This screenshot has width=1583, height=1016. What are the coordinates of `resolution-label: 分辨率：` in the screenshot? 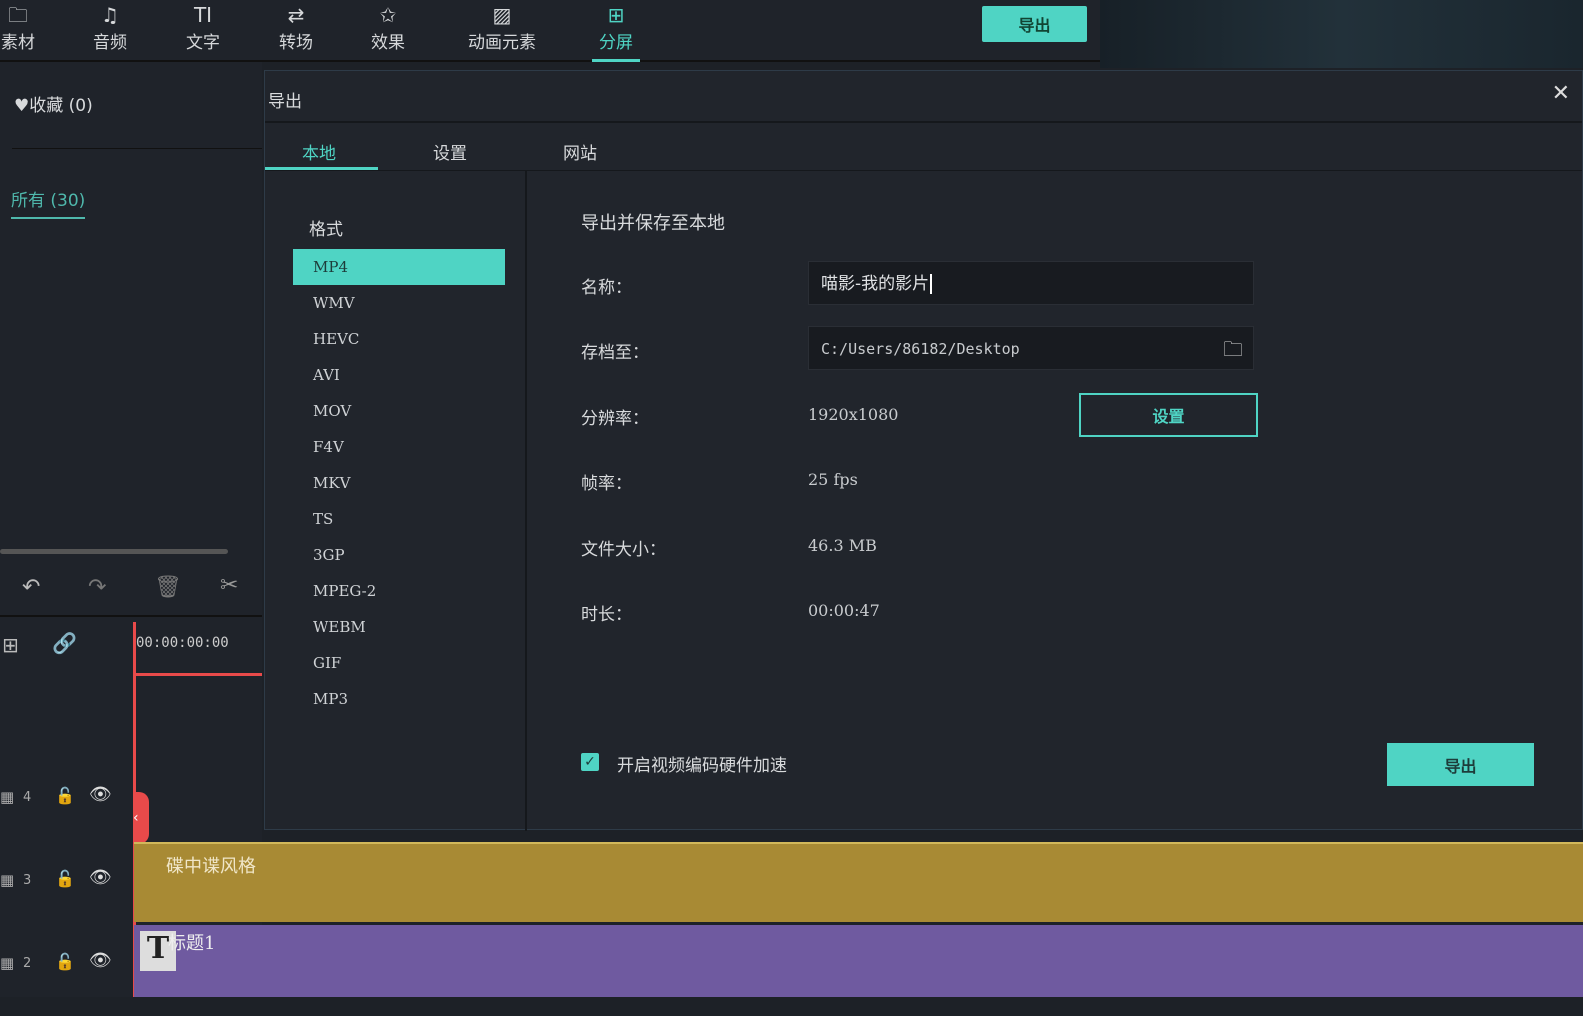 It's located at (615, 419).